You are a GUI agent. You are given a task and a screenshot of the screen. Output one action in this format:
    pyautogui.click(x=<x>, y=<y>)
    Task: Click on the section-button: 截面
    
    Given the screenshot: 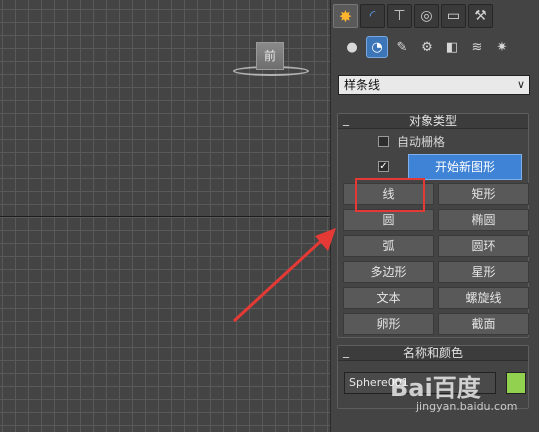 What is the action you would take?
    pyautogui.click(x=483, y=324)
    